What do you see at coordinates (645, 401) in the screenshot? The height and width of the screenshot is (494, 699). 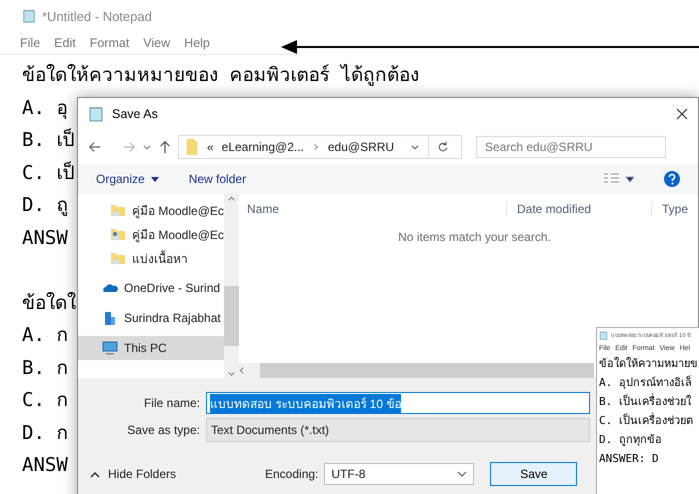 I see `text-line: B. เป็นเครื่องช่วยใ` at bounding box center [645, 401].